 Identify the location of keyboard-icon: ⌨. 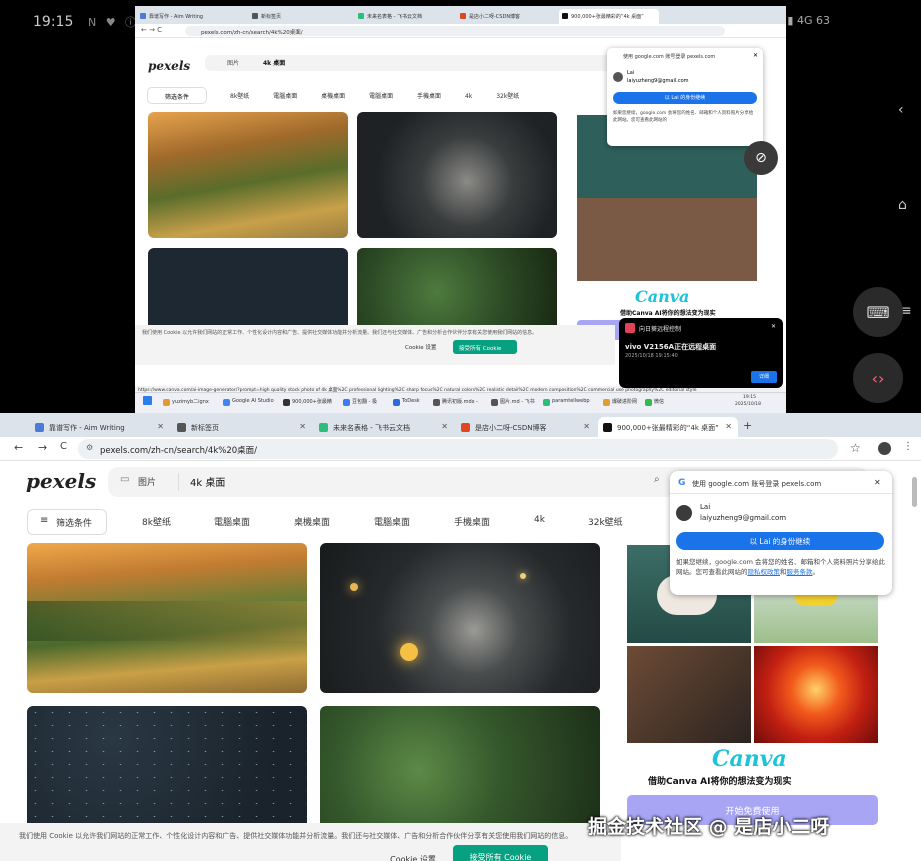
(878, 312).